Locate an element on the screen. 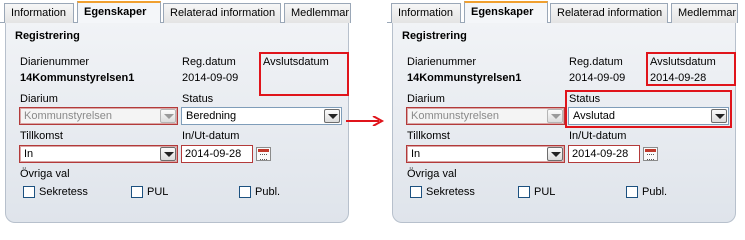 Image resolution: width=745 pixels, height=240 pixels. arrow-right-icon is located at coordinates (365, 121).